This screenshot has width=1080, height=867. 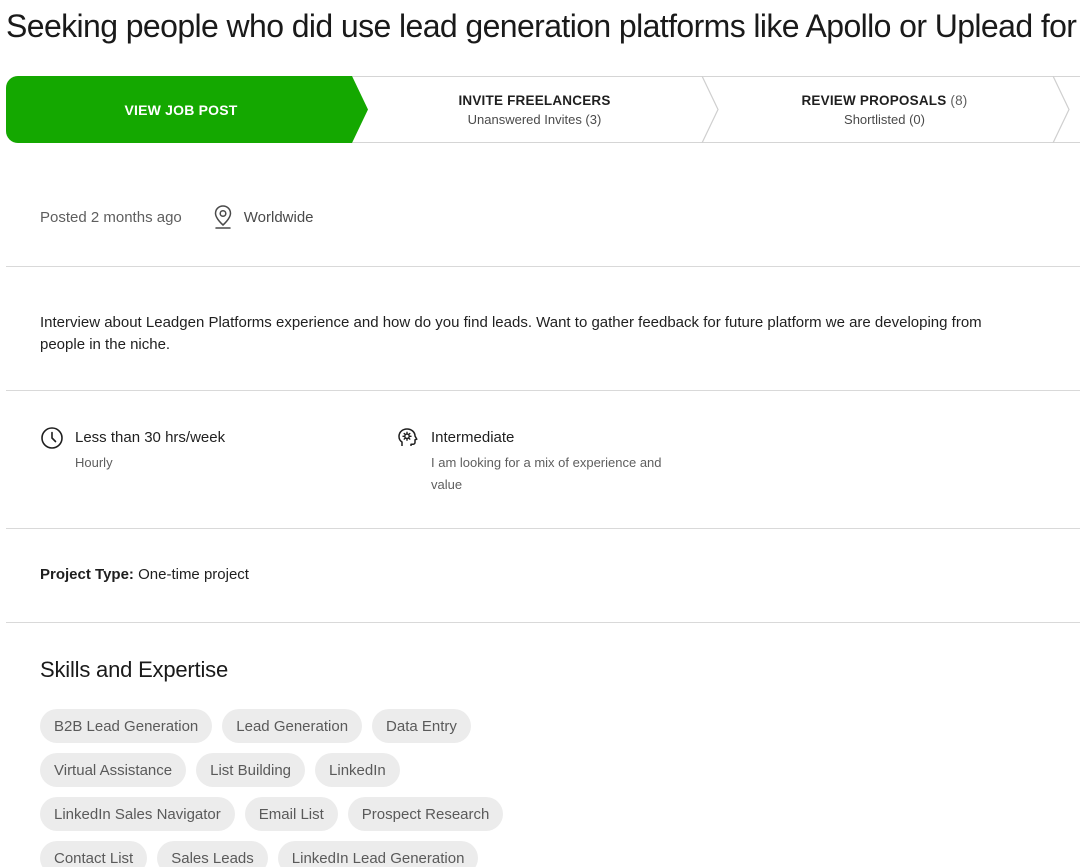 I want to click on job-location: Worldwide, so click(x=263, y=217).